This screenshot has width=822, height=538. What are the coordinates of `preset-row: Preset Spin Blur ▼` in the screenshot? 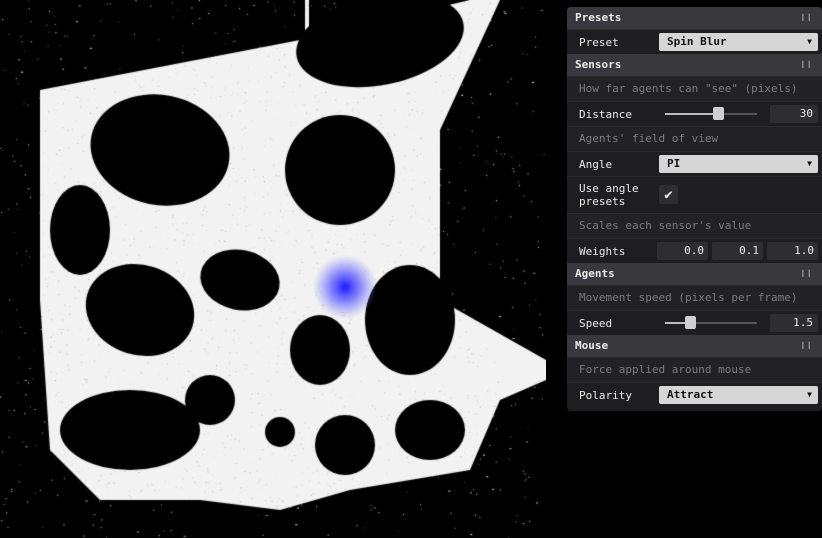 It's located at (694, 41).